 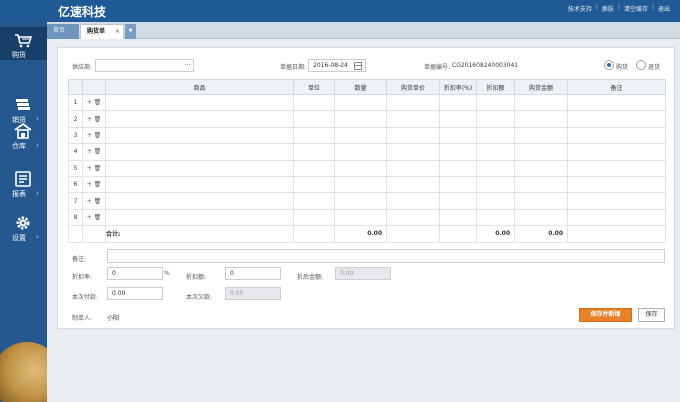 I want to click on sidebar-item-purchase: 购货, so click(x=23, y=43).